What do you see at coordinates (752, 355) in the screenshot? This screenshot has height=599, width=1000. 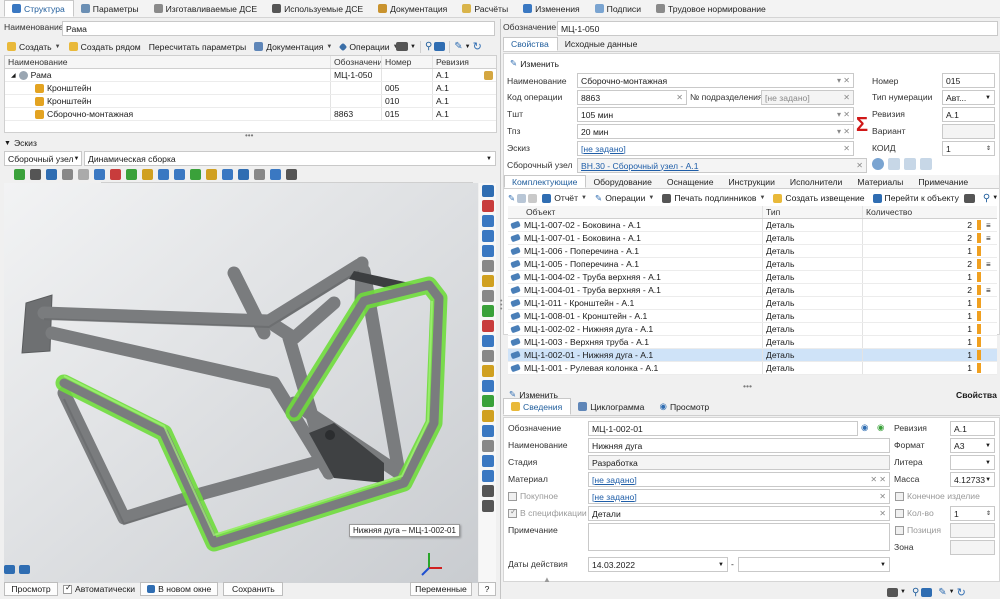 I see `list-item: МЦ-1-002-01 - Нижняя дуга - A.1 Деталь 1` at bounding box center [752, 355].